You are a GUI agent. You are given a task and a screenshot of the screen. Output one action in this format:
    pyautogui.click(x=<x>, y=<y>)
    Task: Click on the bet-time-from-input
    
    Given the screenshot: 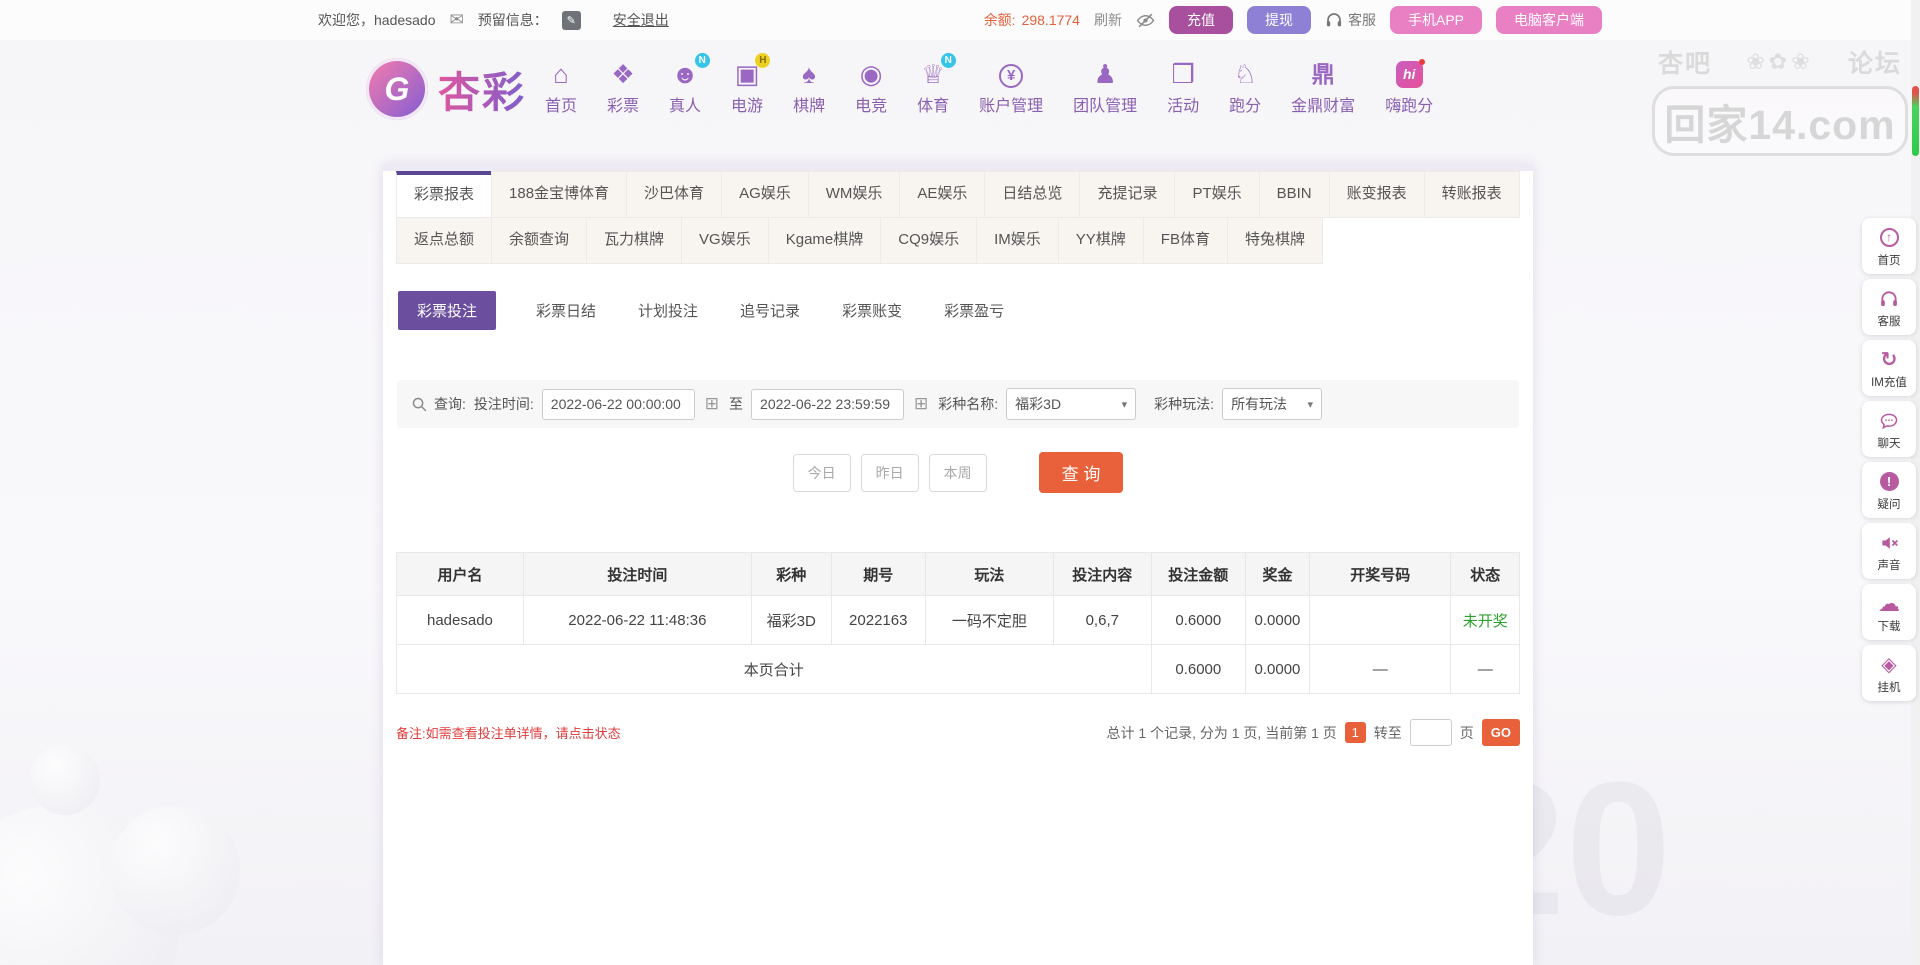 What is the action you would take?
    pyautogui.click(x=618, y=404)
    